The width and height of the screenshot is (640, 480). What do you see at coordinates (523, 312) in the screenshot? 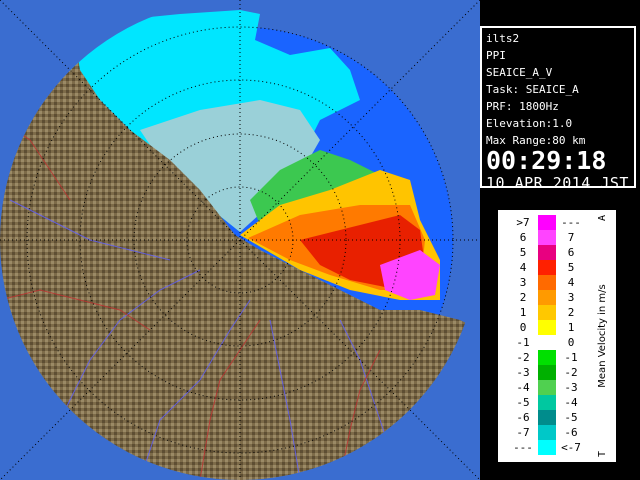
I see `legend-row-lower: 1` at bounding box center [523, 312].